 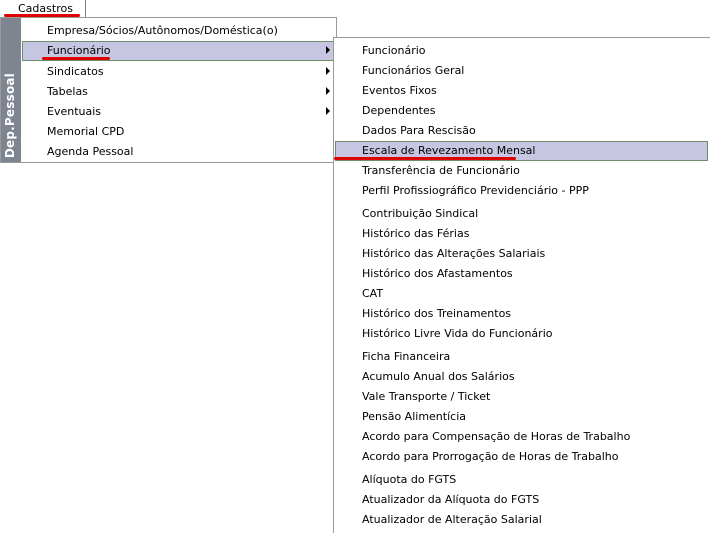 I want to click on menu-item-agenda-pessoal: Agenda Pessoal, so click(x=179, y=152).